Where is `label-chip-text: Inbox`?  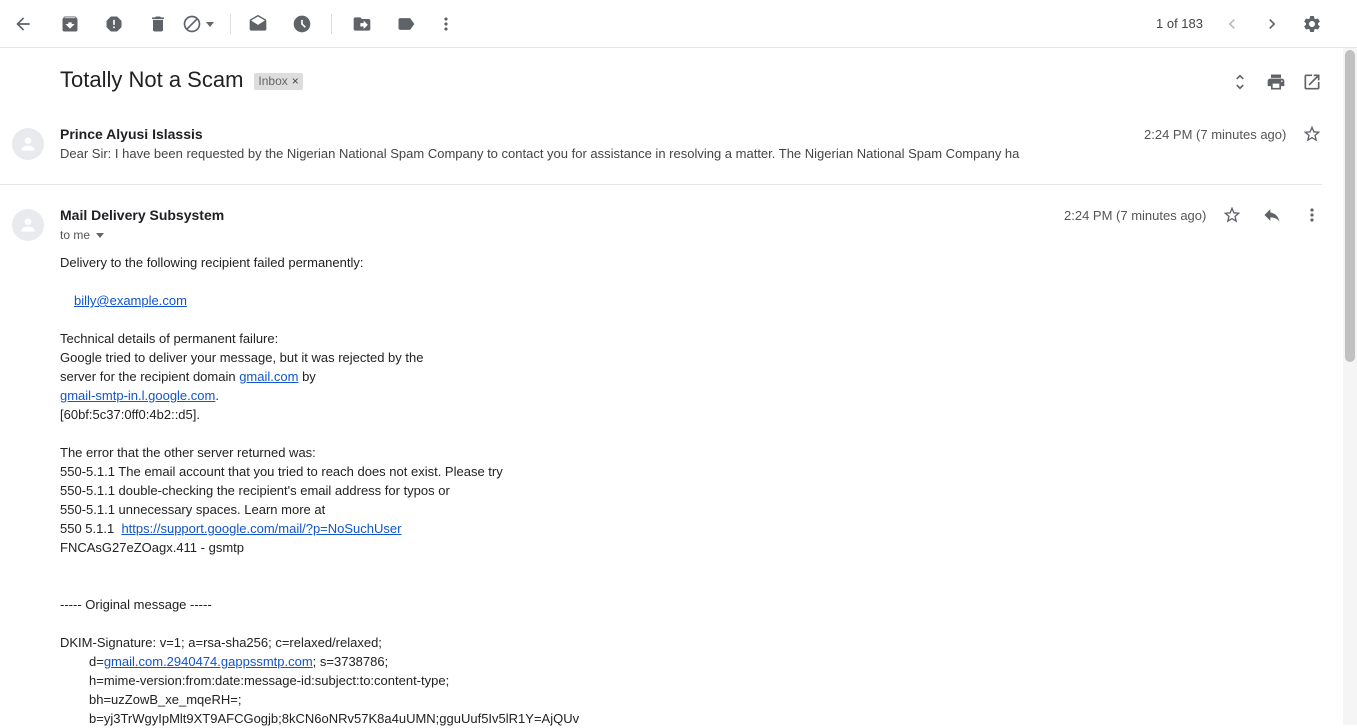 label-chip-text: Inbox is located at coordinates (273, 81).